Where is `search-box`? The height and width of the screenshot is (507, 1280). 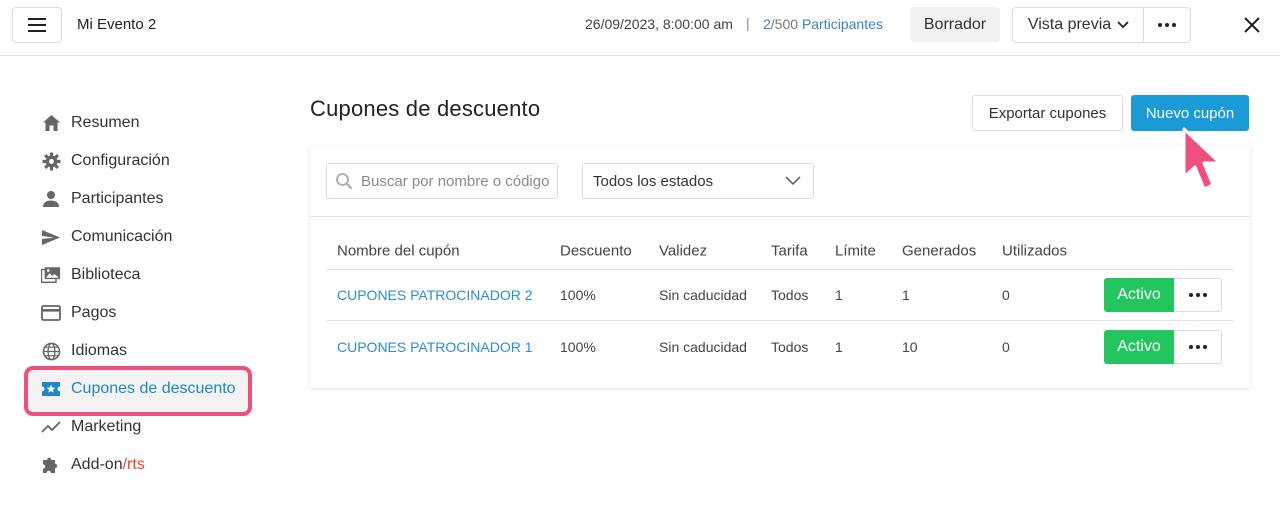
search-box is located at coordinates (442, 181).